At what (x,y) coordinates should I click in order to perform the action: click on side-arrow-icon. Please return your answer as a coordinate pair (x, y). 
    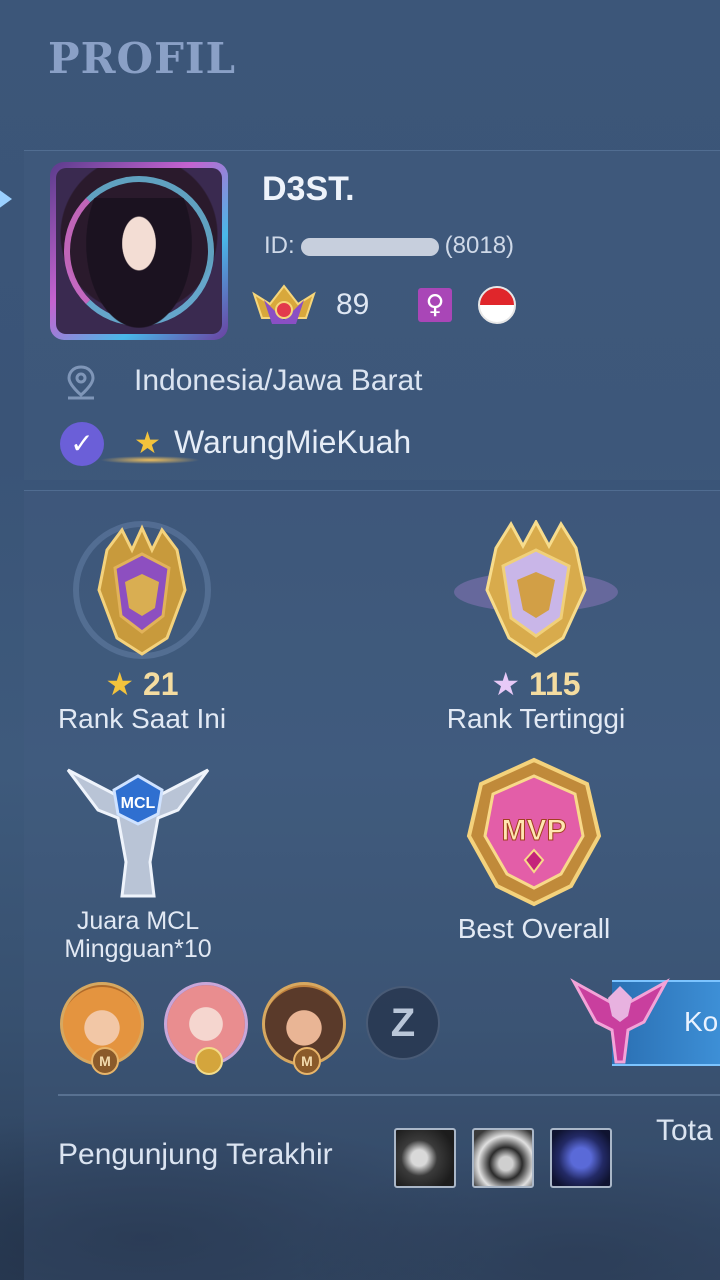
    Looking at the image, I should click on (6, 199).